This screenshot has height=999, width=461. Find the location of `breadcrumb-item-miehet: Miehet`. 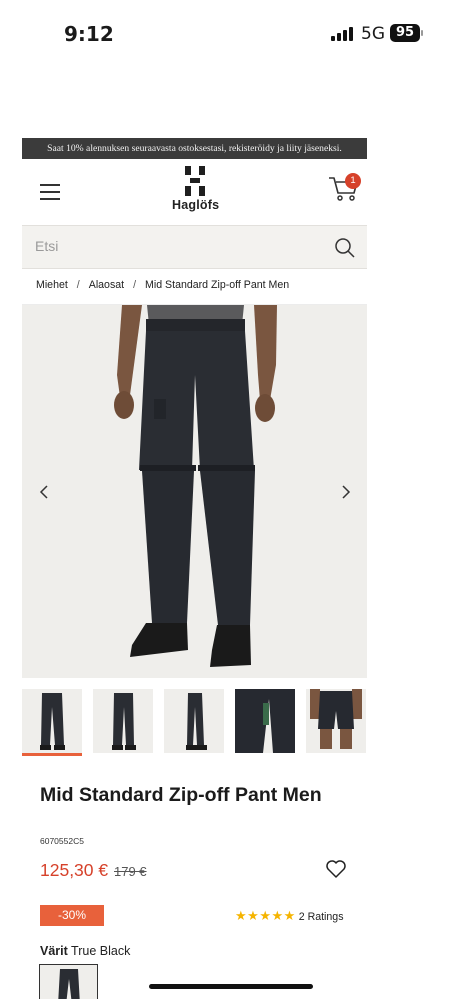

breadcrumb-item-miehet: Miehet is located at coordinates (52, 285).